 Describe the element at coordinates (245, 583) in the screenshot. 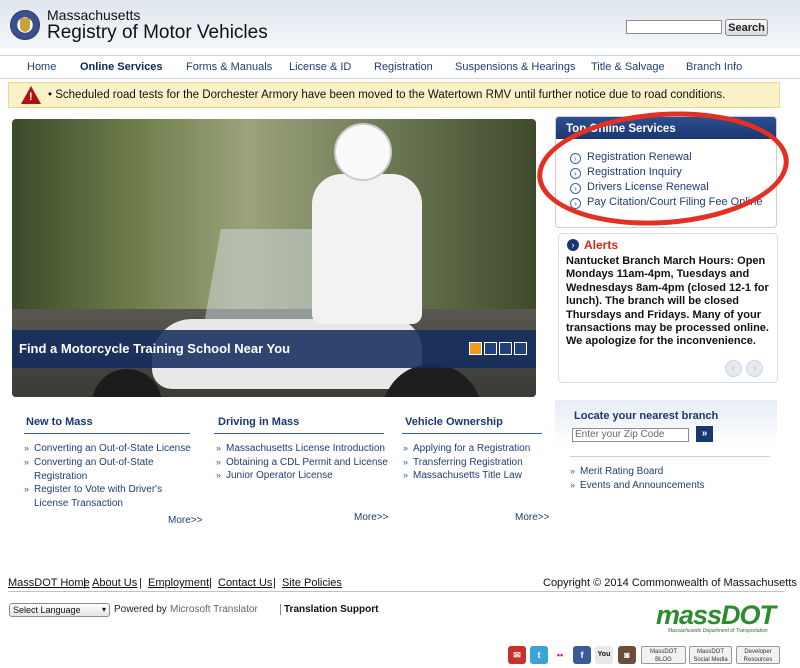

I see `footer-link-contact-us: Contact Us` at that location.